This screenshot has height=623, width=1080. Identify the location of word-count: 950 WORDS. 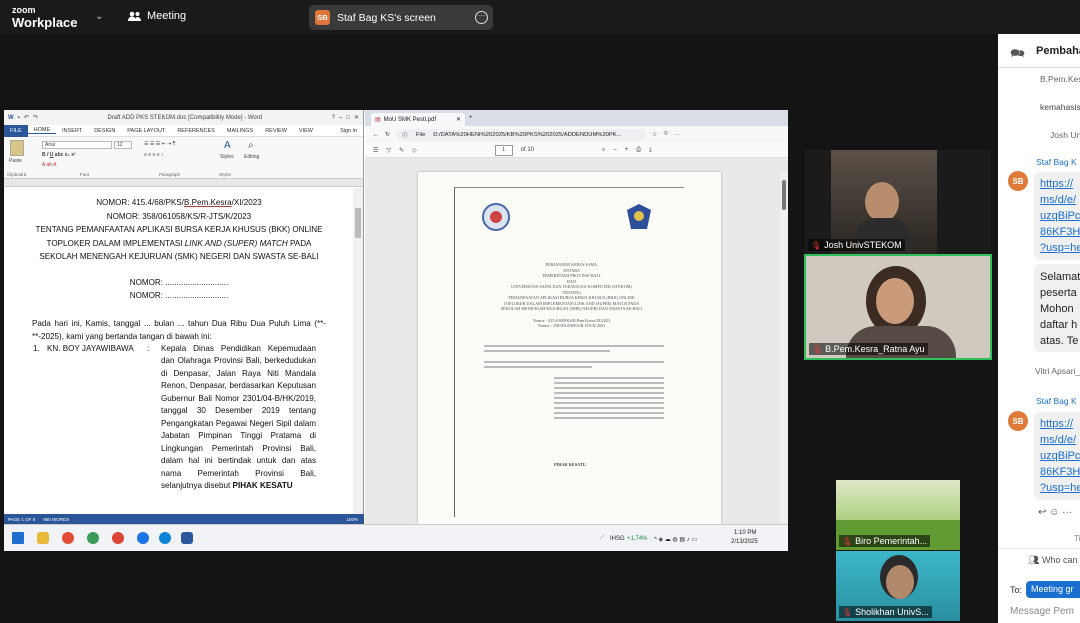
(56, 519).